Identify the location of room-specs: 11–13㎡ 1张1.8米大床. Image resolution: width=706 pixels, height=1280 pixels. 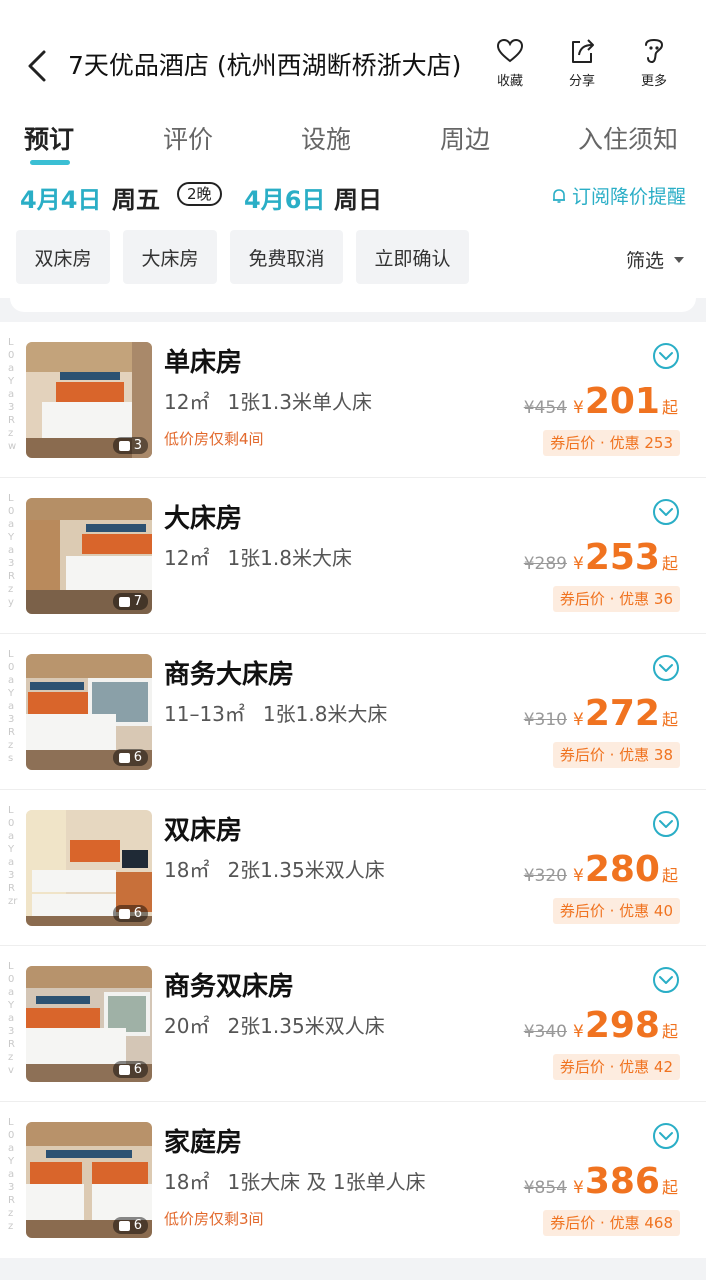
(284, 712).